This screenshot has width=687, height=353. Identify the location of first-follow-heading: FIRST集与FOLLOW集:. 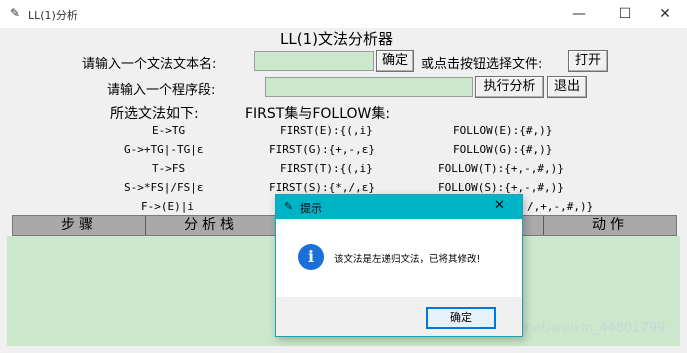
(318, 114).